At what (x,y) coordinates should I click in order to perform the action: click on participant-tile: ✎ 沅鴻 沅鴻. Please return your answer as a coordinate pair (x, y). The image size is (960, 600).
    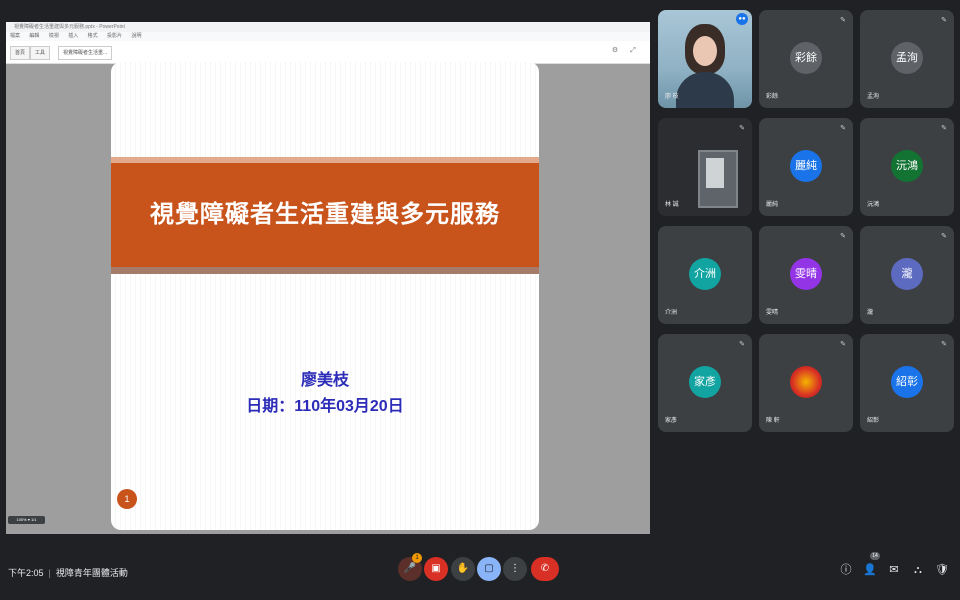
    Looking at the image, I should click on (907, 167).